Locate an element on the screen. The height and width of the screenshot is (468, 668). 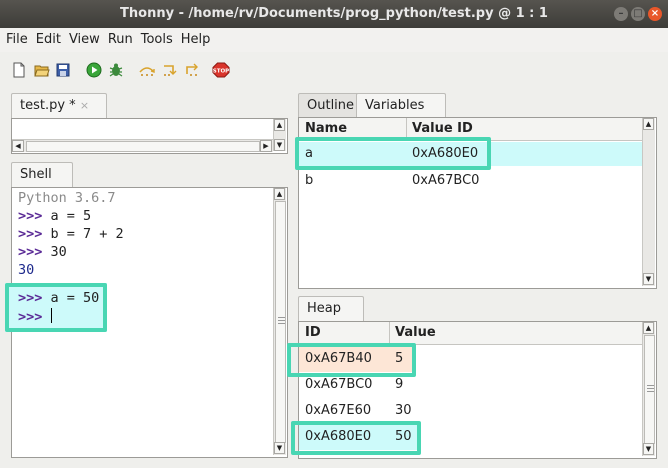
menu-edit: Edit is located at coordinates (48, 40).